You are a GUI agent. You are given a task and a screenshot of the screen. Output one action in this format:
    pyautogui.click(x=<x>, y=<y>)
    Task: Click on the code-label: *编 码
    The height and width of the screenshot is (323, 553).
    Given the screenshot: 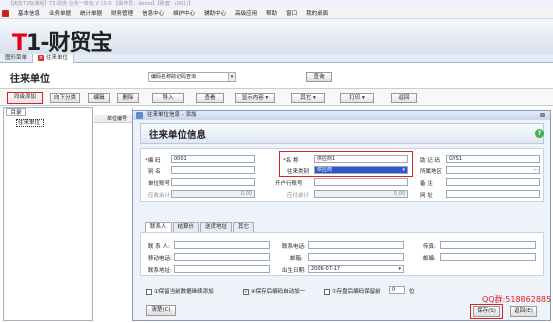 What is the action you would take?
    pyautogui.click(x=153, y=161)
    